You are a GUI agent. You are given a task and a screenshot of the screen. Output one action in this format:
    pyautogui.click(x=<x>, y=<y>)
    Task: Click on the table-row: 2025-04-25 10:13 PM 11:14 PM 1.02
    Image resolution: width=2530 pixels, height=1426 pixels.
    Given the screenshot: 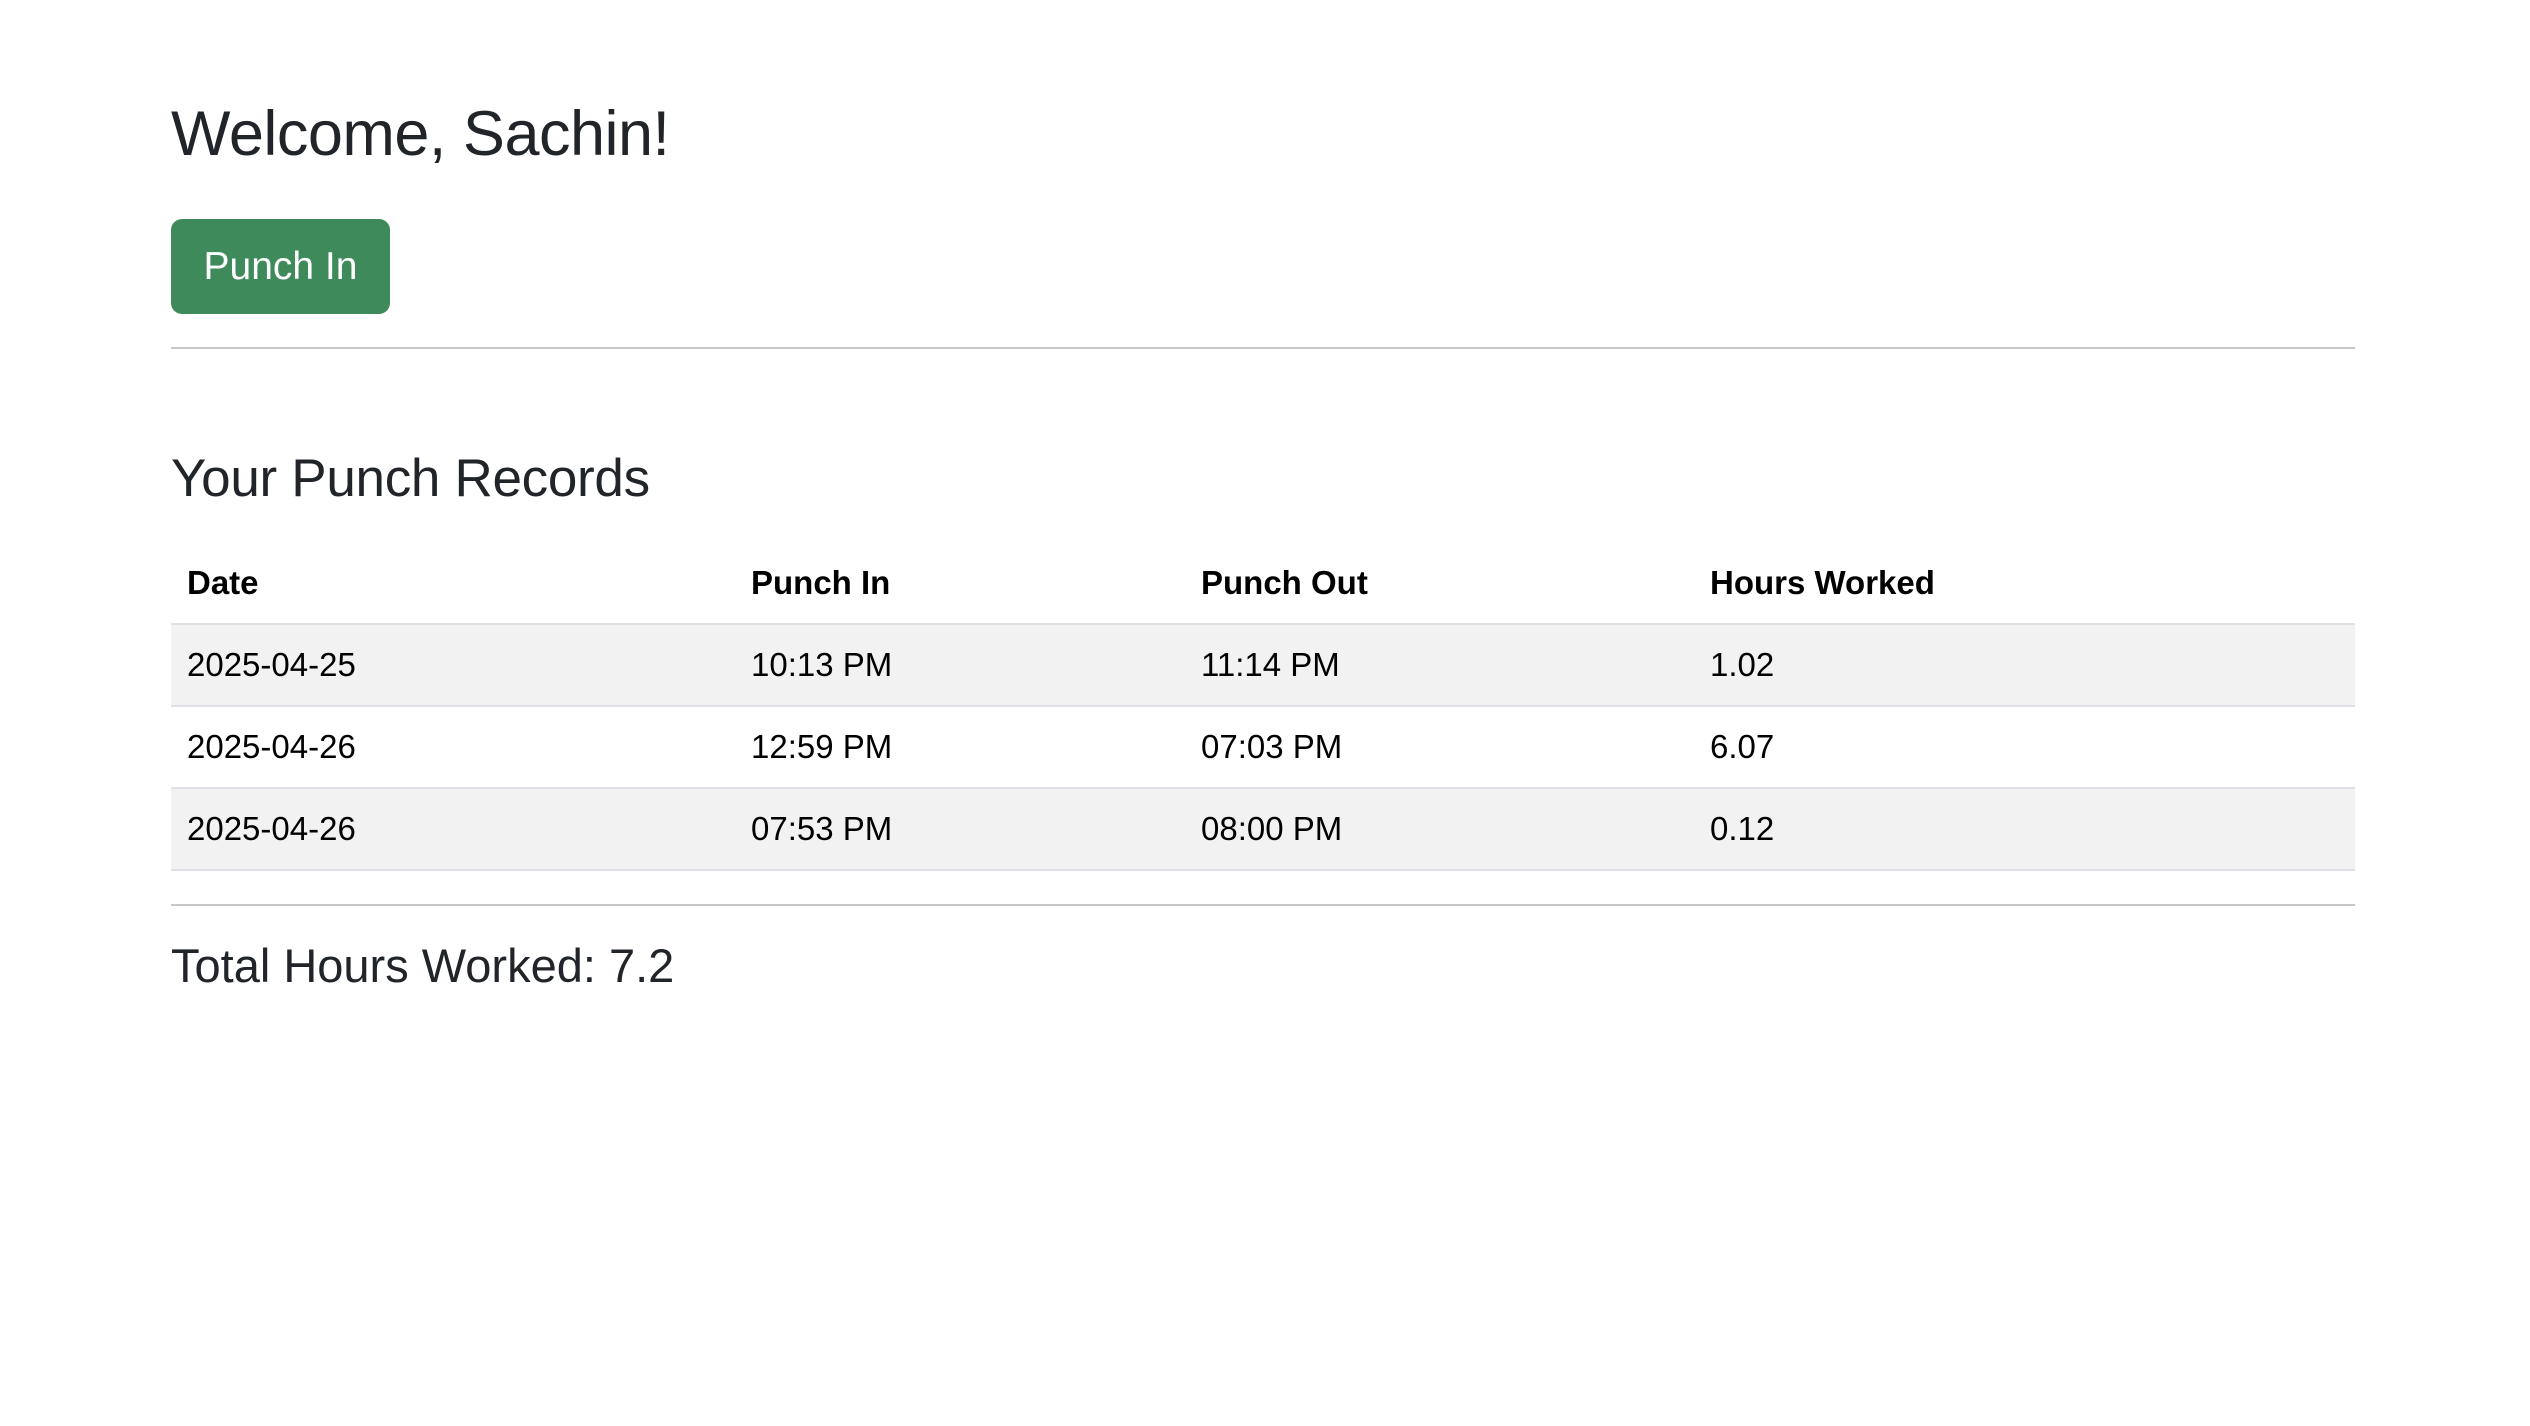 What is the action you would take?
    pyautogui.click(x=1263, y=666)
    